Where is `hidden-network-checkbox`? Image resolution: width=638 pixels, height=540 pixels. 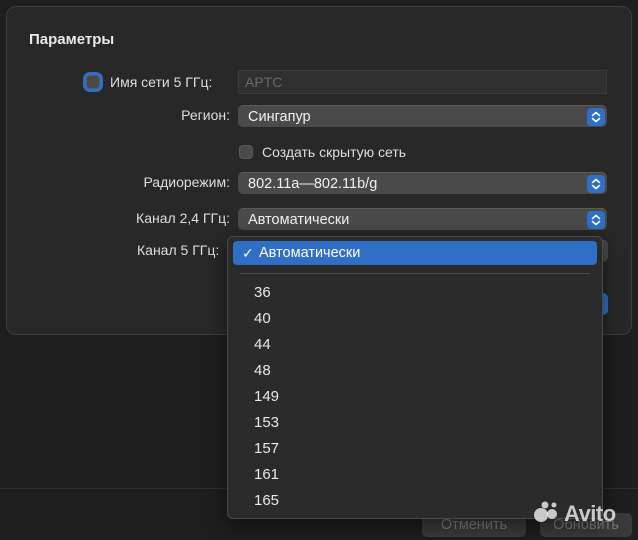 hidden-network-checkbox is located at coordinates (246, 152).